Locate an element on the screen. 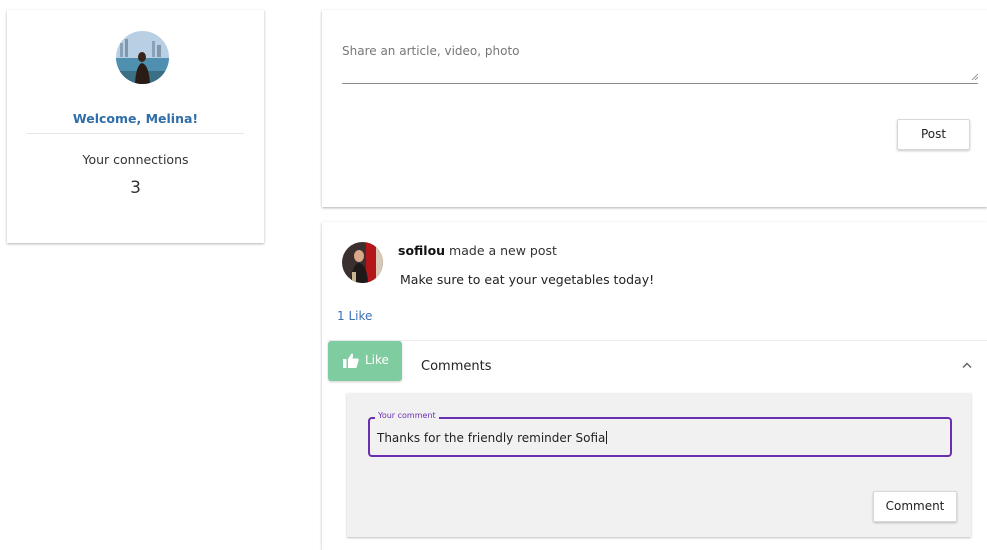 This screenshot has width=987, height=550. text-cursor is located at coordinates (607, 437).